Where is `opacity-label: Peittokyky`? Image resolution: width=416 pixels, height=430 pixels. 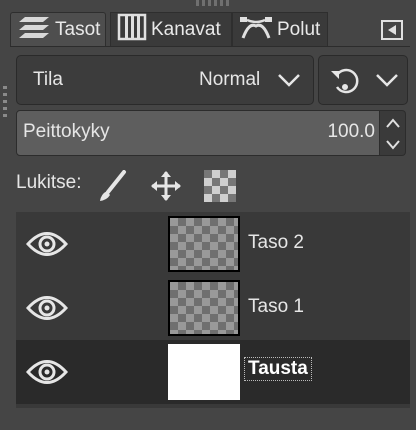
opacity-label: Peittokyky is located at coordinates (66, 131).